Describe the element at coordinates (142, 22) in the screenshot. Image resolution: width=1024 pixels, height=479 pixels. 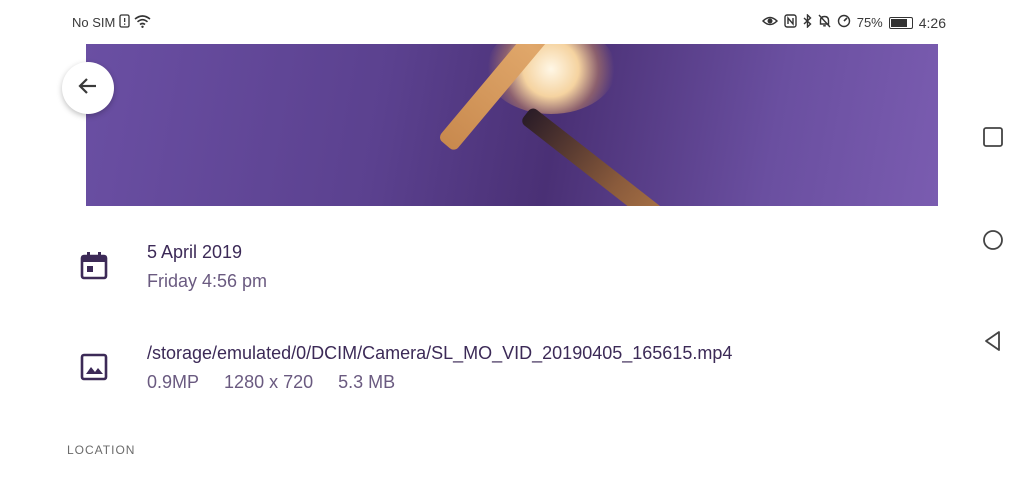
I see `wifi-icon` at that location.